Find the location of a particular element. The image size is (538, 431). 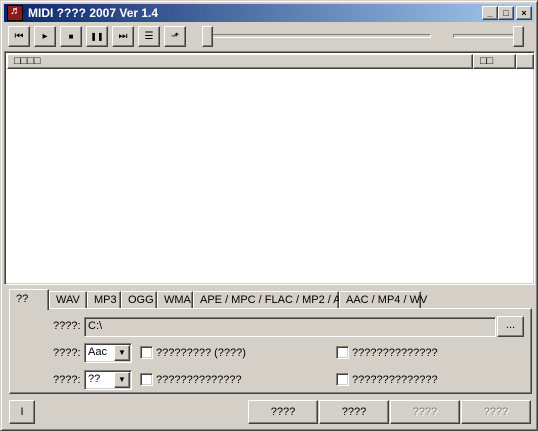

previous-button: ⏮ is located at coordinates (19, 36).